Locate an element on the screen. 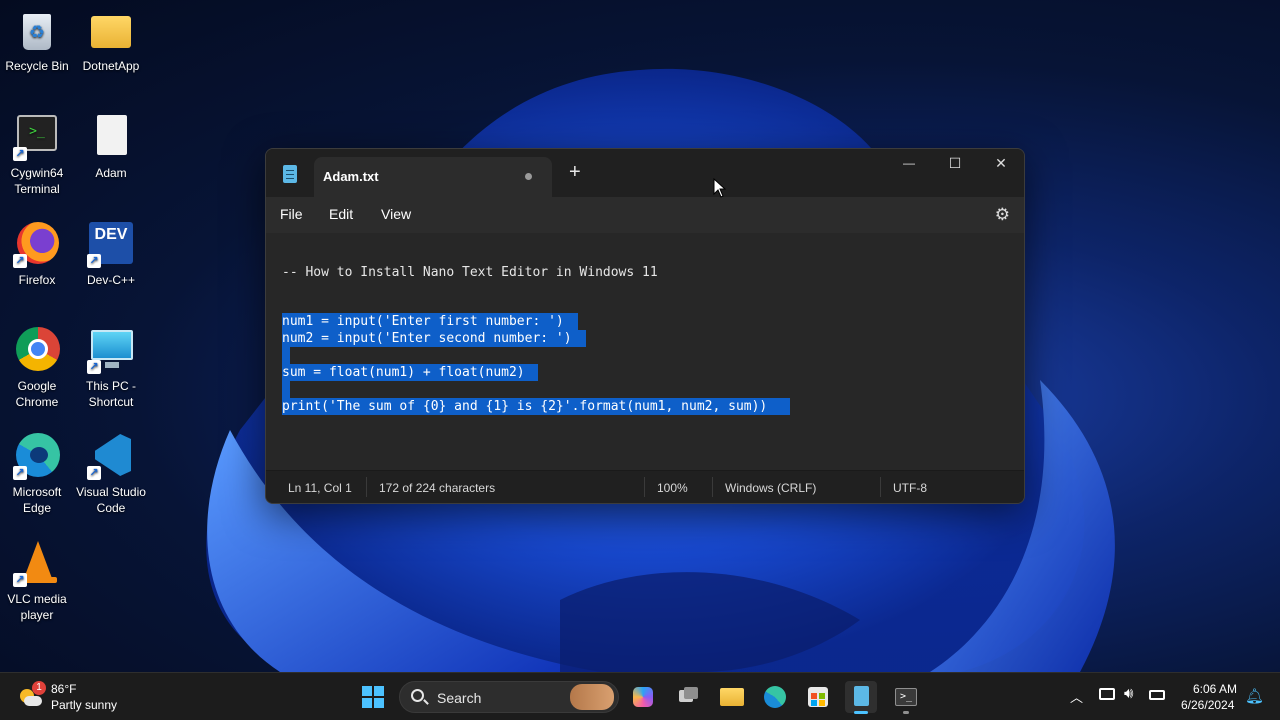 Image resolution: width=1280 pixels, height=720 pixels. unsaved-dot-icon is located at coordinates (528, 176).